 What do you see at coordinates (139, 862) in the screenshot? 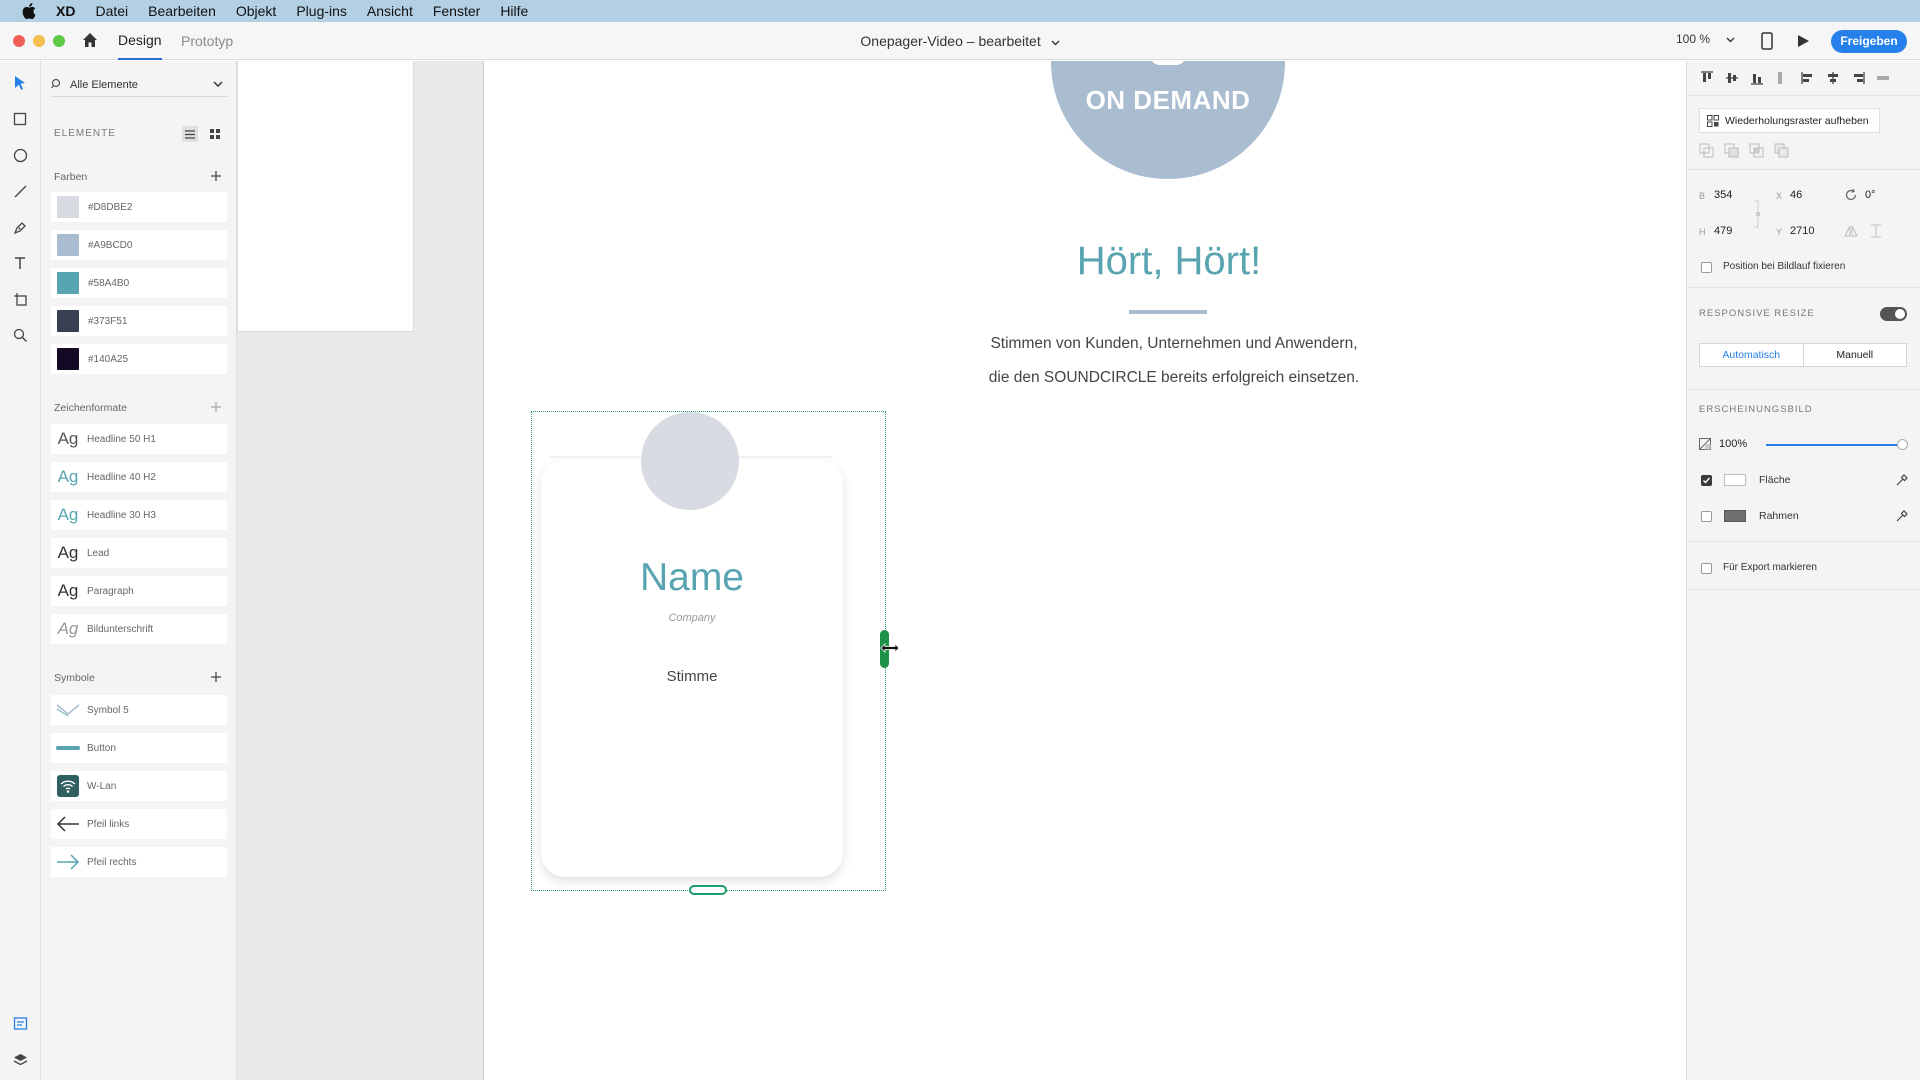
I see `symbol-row: Pfeil rechts` at bounding box center [139, 862].